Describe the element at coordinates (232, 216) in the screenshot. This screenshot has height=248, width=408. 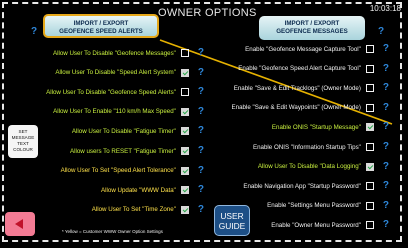
I see `button-label-line1: USER` at that location.